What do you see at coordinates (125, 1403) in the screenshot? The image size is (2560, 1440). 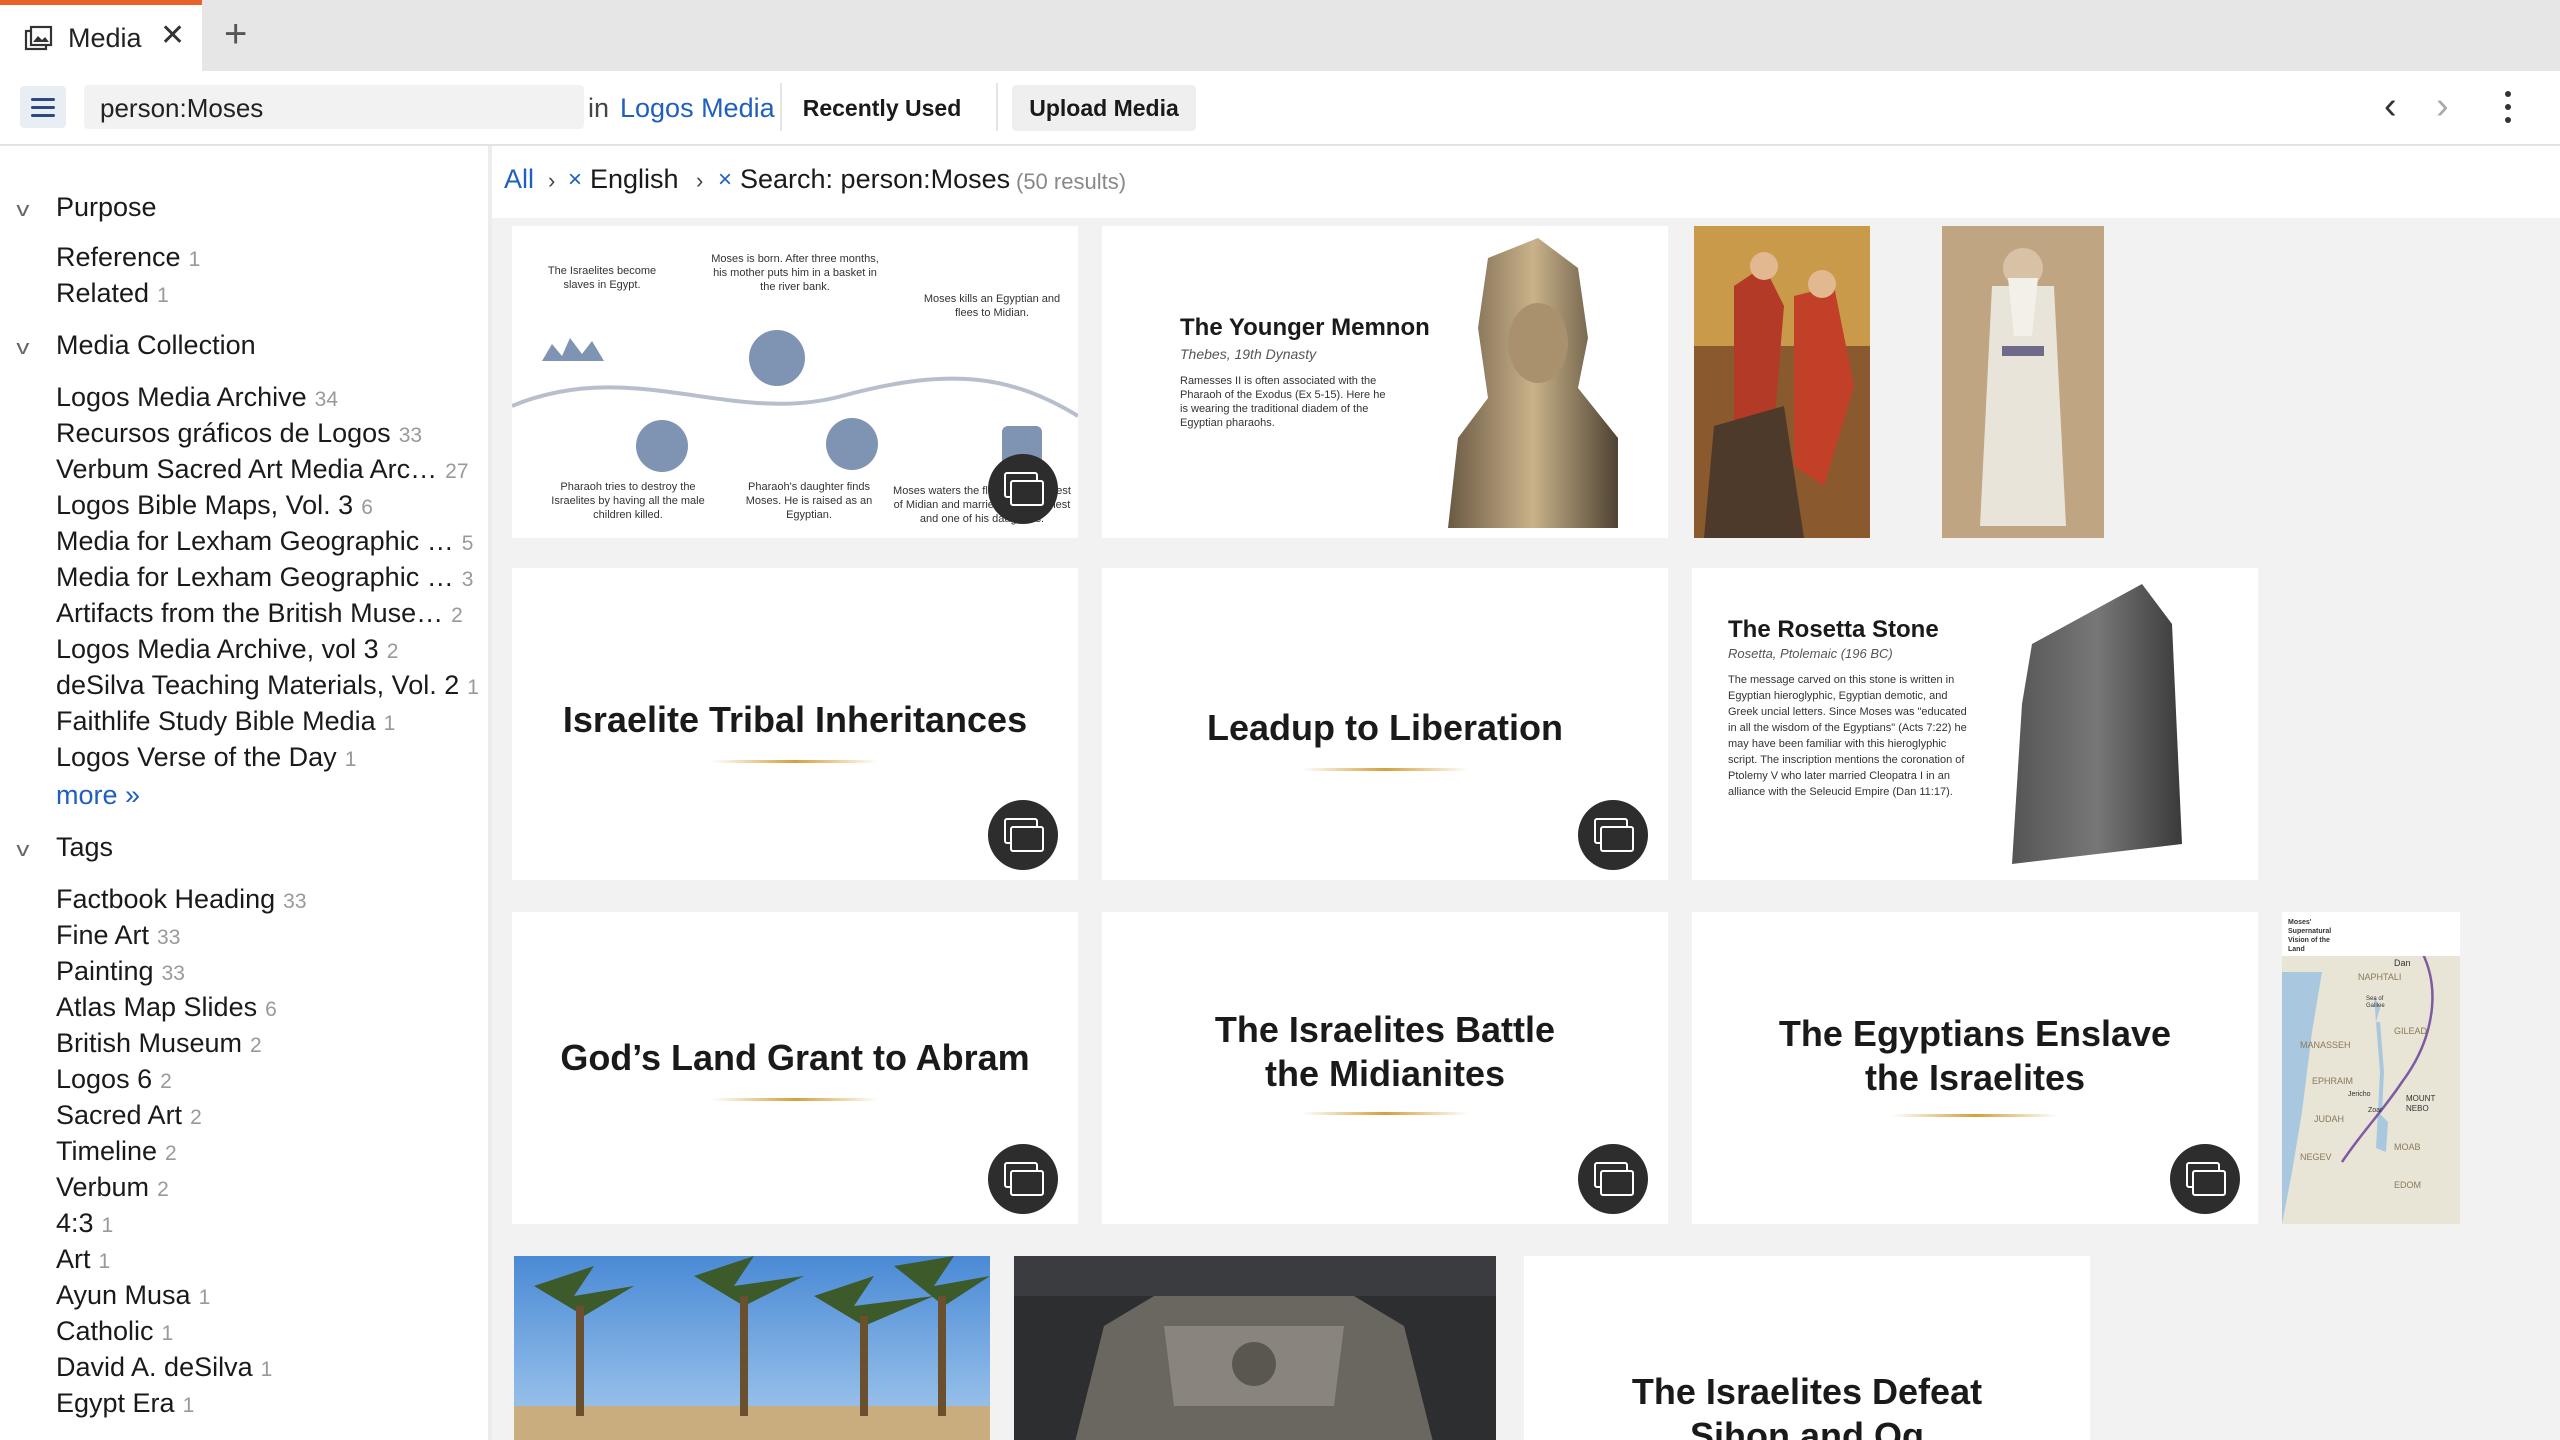 I see `filter-item: Egypt Era 1` at bounding box center [125, 1403].